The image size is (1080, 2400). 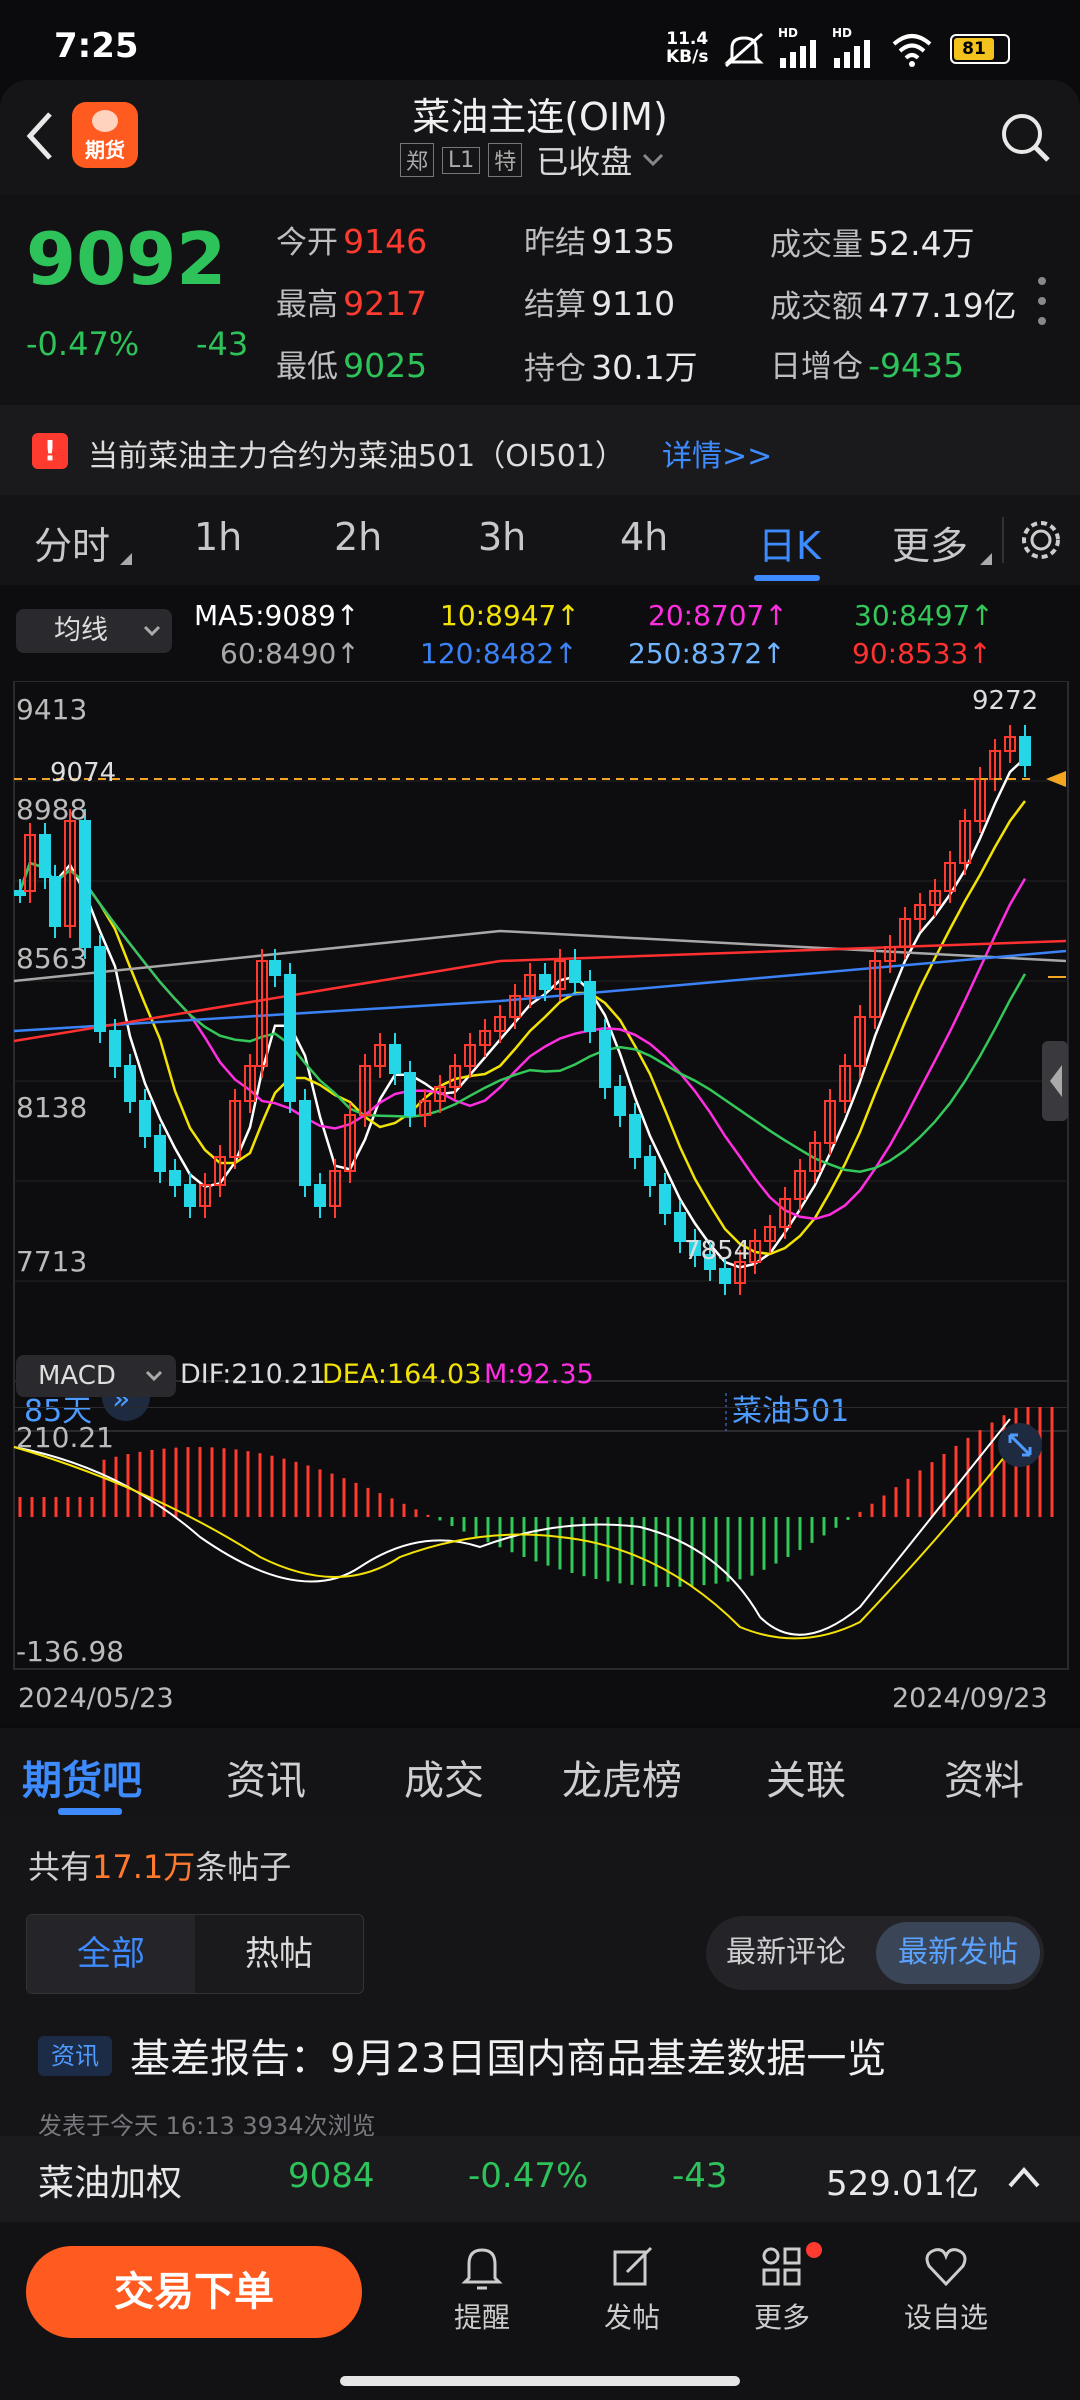 What do you see at coordinates (622, 1777) in the screenshot?
I see `tab-ranking: 龙虎榜` at bounding box center [622, 1777].